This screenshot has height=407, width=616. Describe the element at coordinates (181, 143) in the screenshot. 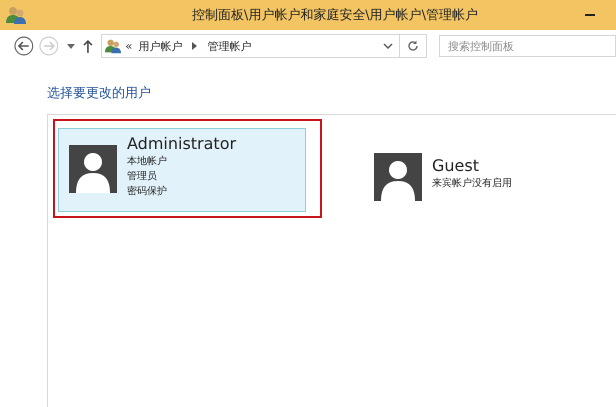

I see `account-name: Administrator` at that location.